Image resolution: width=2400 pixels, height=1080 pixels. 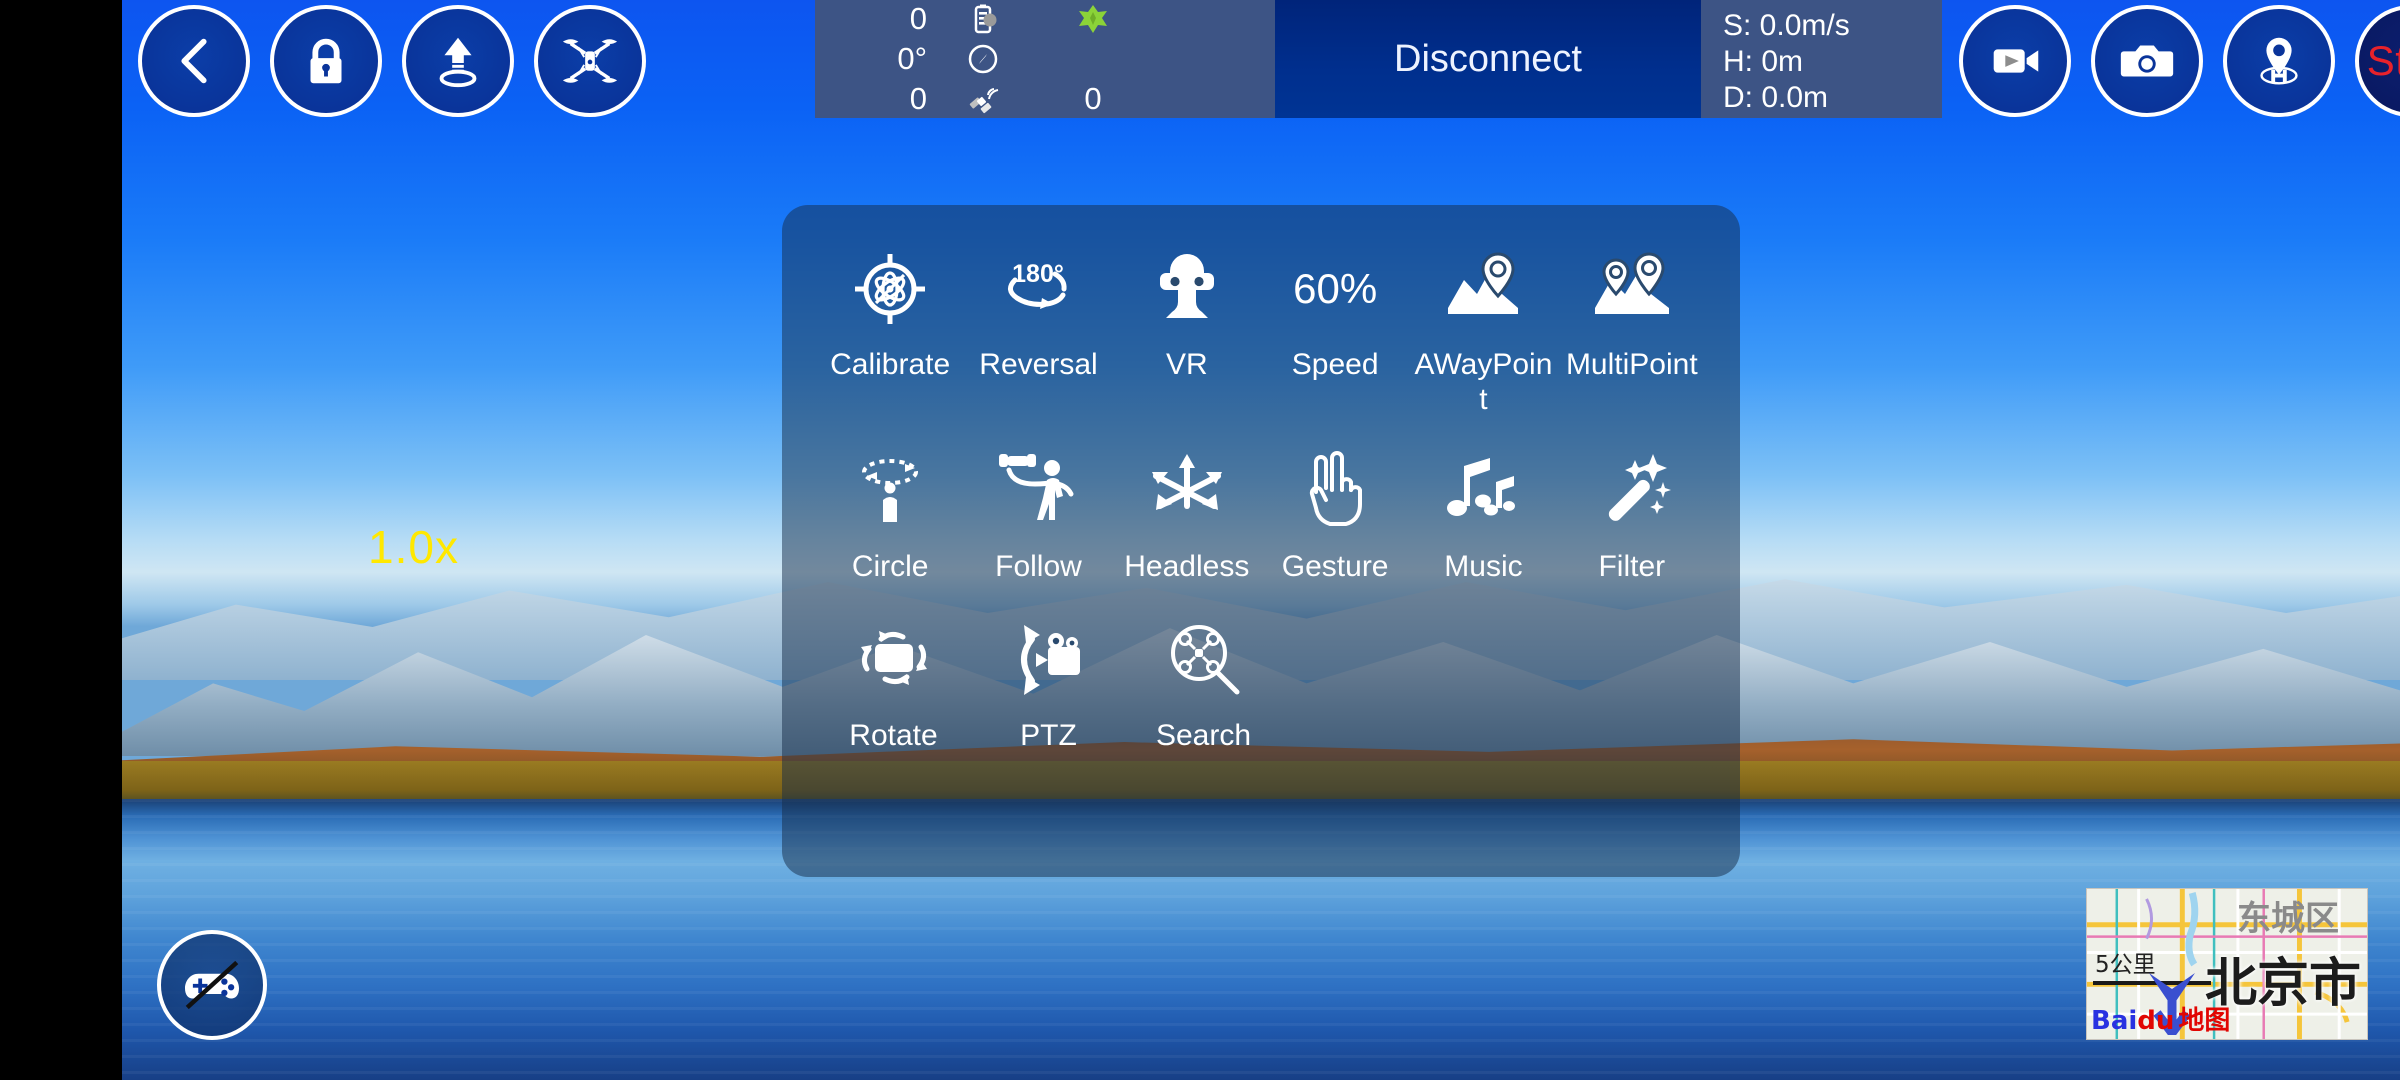 I want to click on home-pin-icon, so click(x=2279, y=61).